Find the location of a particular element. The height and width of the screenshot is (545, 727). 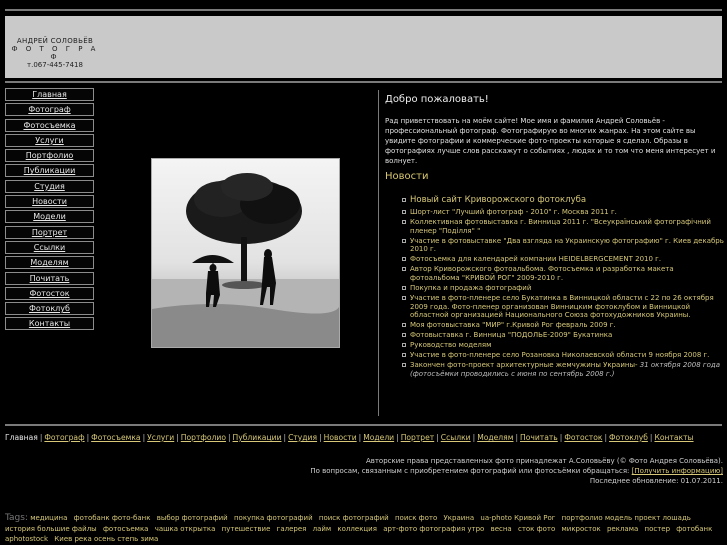

footer-nav-item-9: Портрет is located at coordinates (418, 437).